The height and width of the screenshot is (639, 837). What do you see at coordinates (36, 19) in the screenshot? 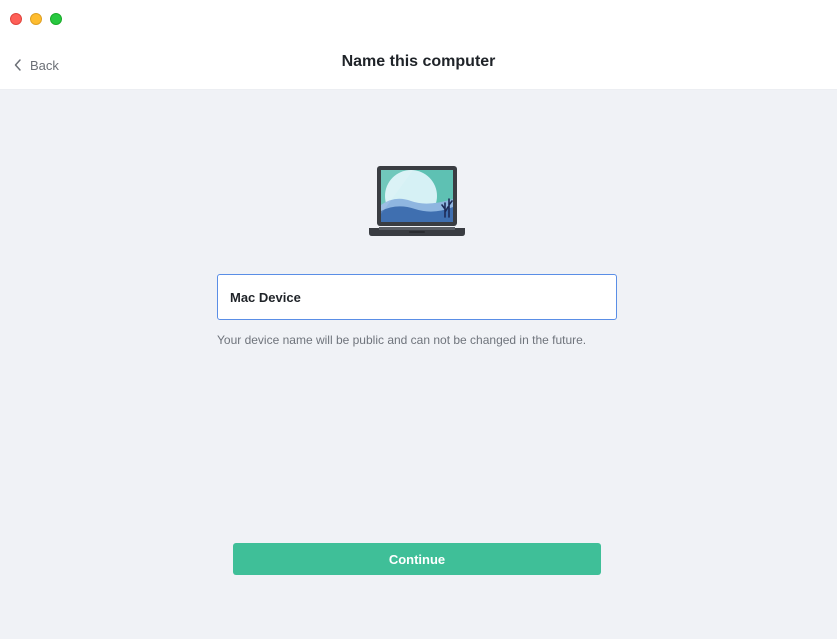
I see `window-minimize-button` at bounding box center [36, 19].